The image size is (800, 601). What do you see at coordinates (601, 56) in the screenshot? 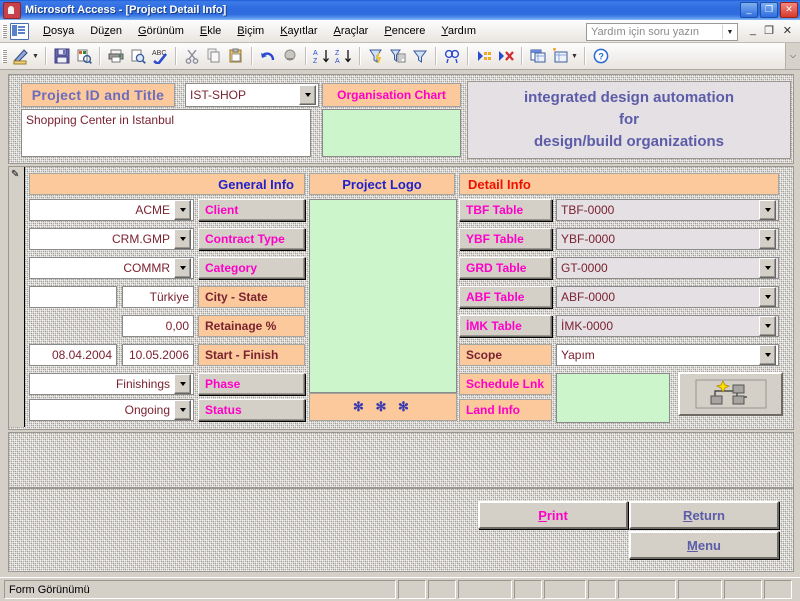
I see `help-icon: ?` at bounding box center [601, 56].